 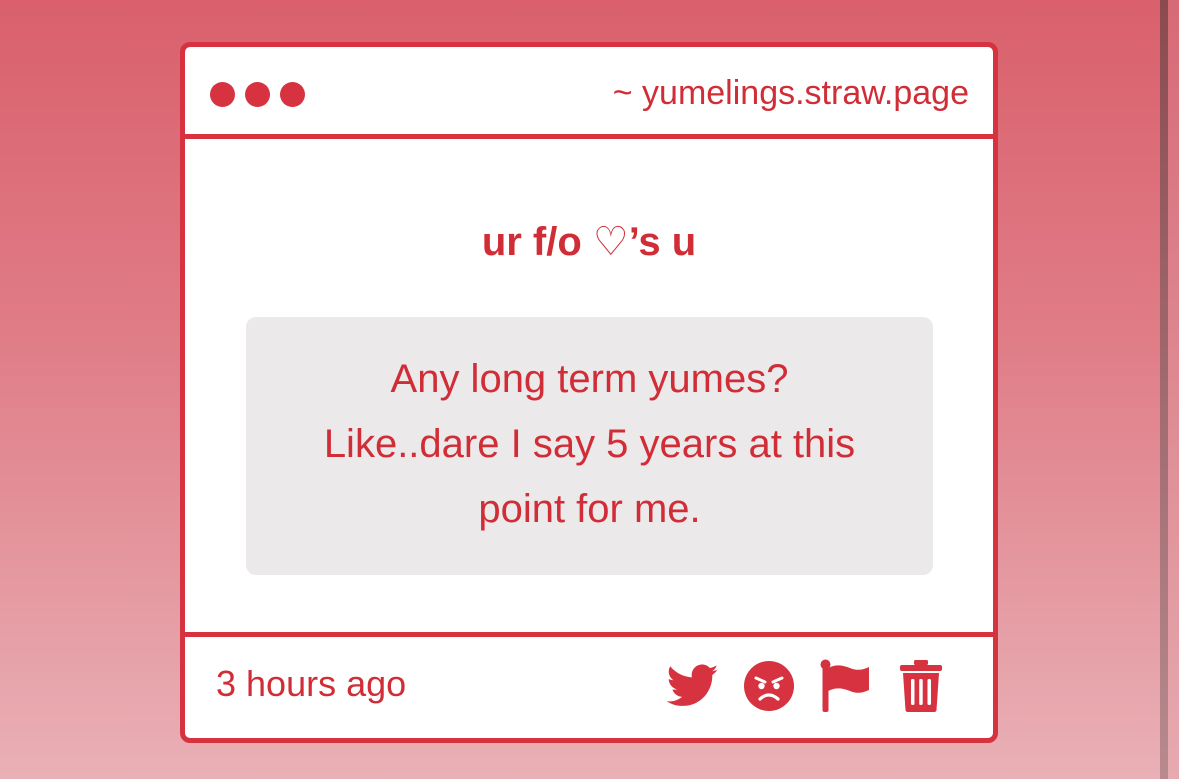 I want to click on react-angry-button, so click(x=769, y=686).